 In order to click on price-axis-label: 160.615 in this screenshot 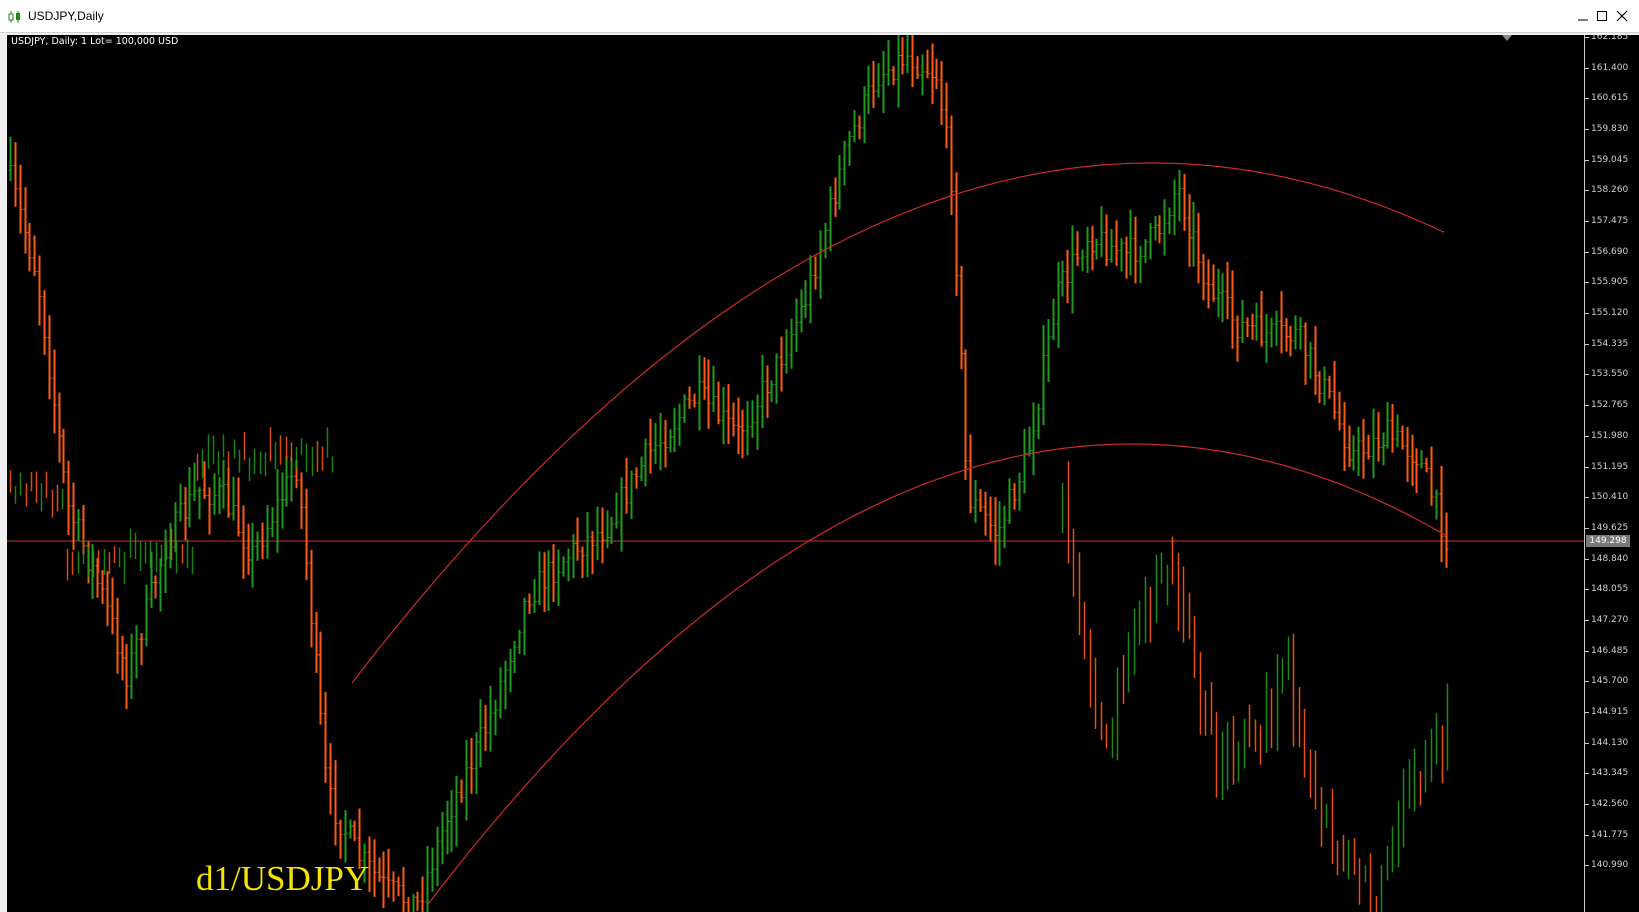, I will do `click(1610, 98)`.